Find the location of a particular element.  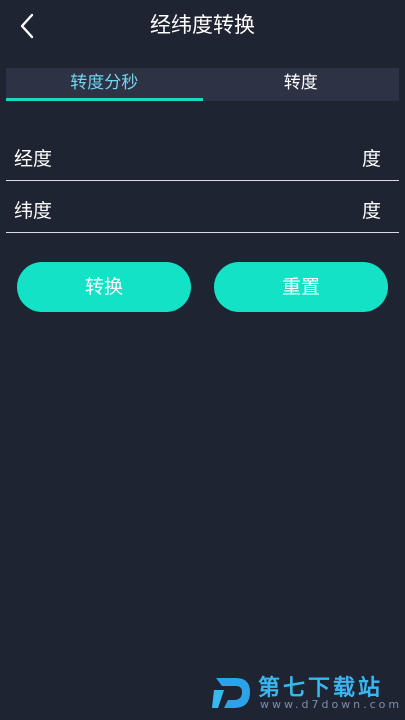

reset-button: 重置 is located at coordinates (301, 287).